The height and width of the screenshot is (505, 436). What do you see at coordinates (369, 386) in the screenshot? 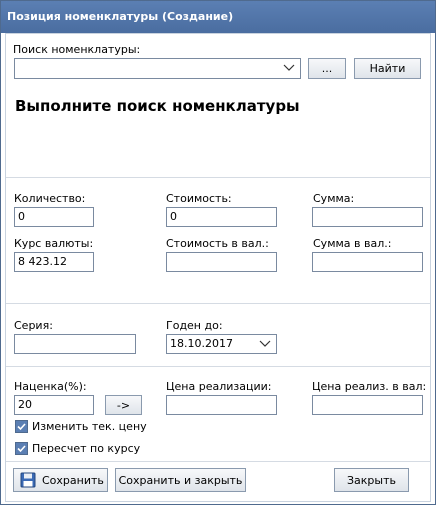
I see `sale-price-currency-label: Цена реализ. в вал:` at bounding box center [369, 386].